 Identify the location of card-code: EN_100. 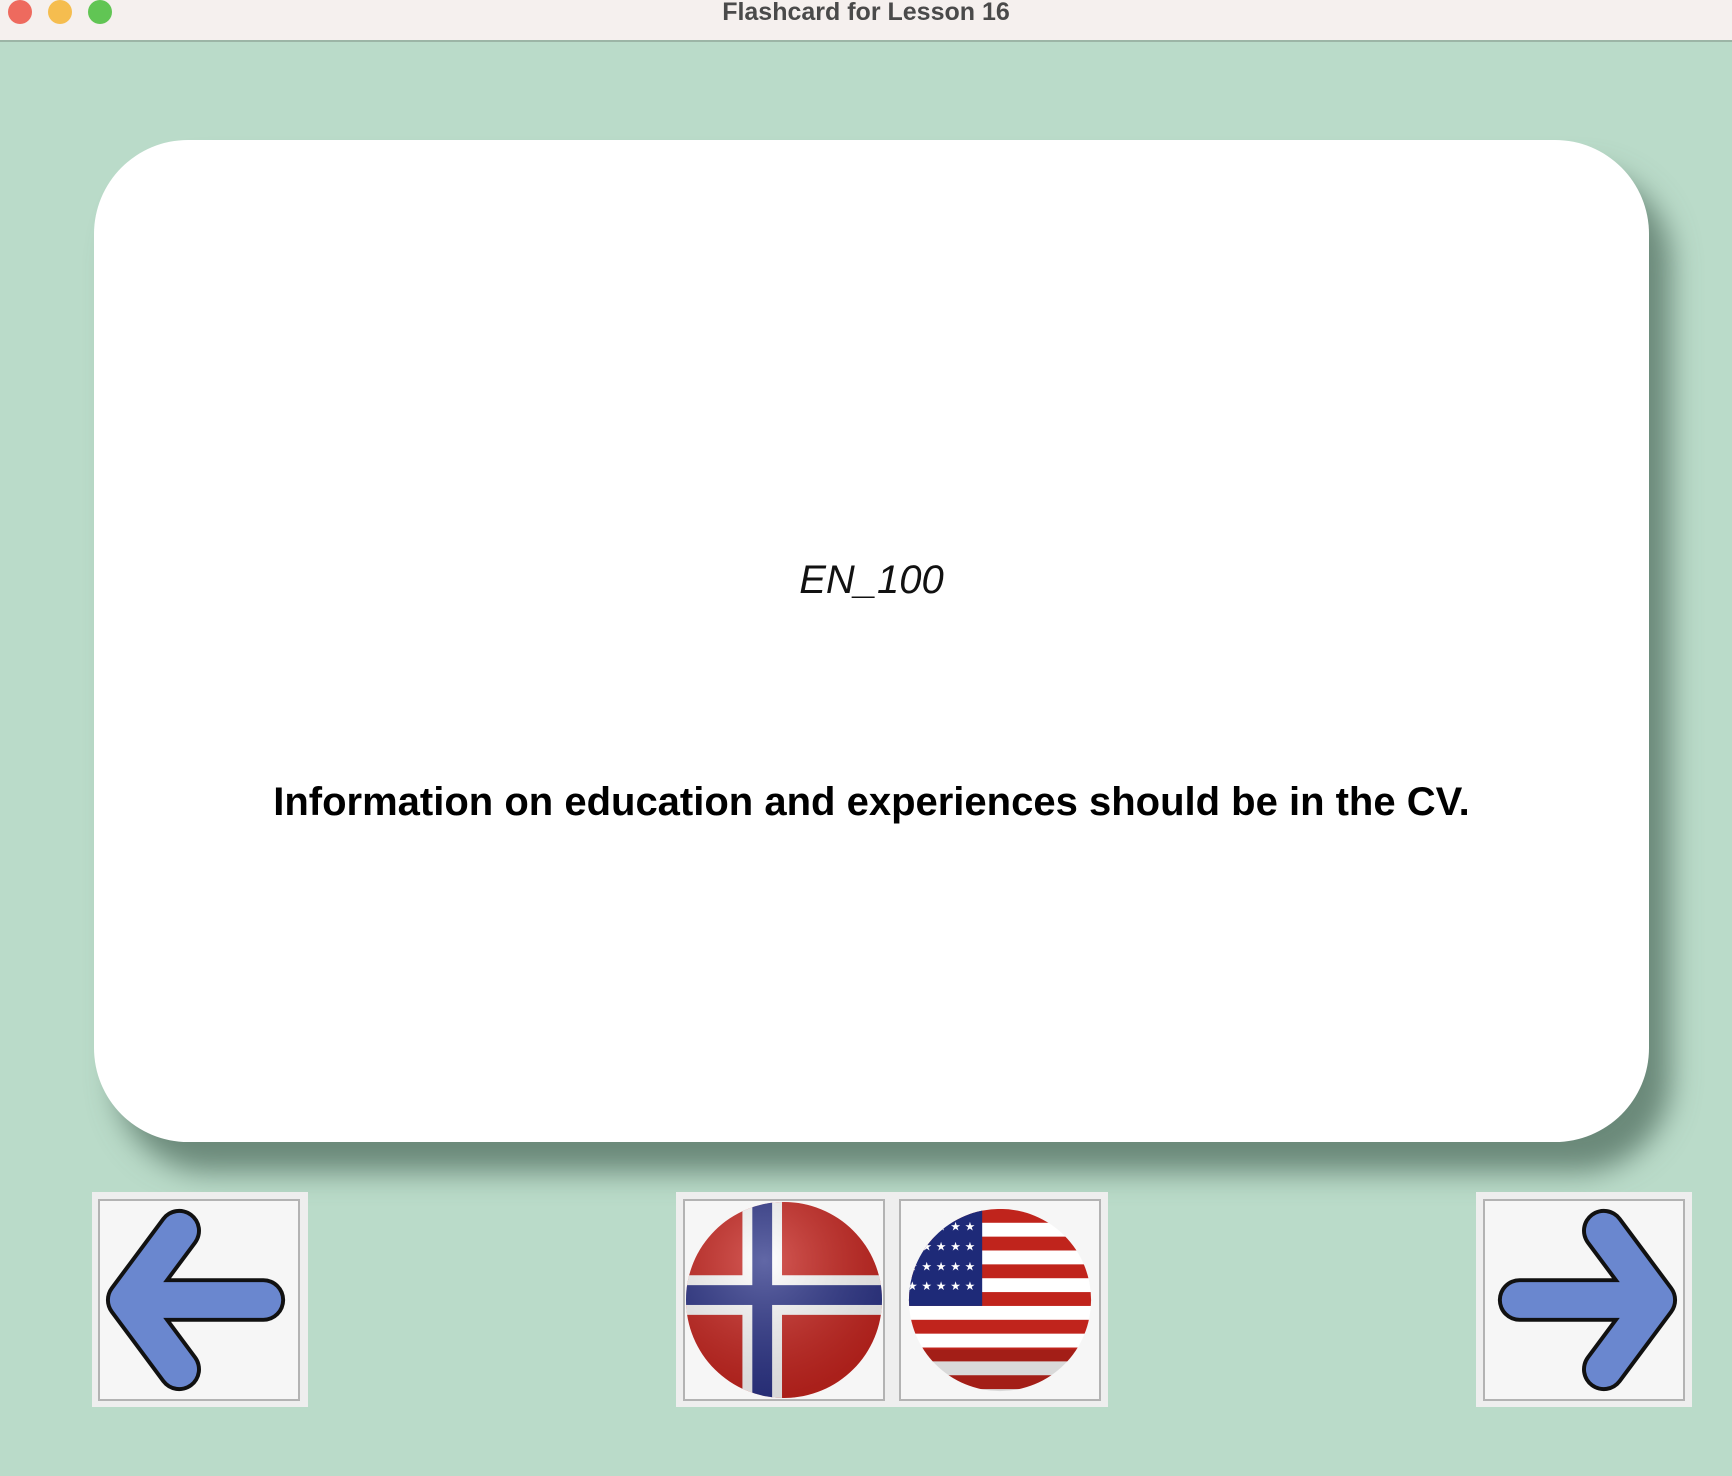
(871, 580).